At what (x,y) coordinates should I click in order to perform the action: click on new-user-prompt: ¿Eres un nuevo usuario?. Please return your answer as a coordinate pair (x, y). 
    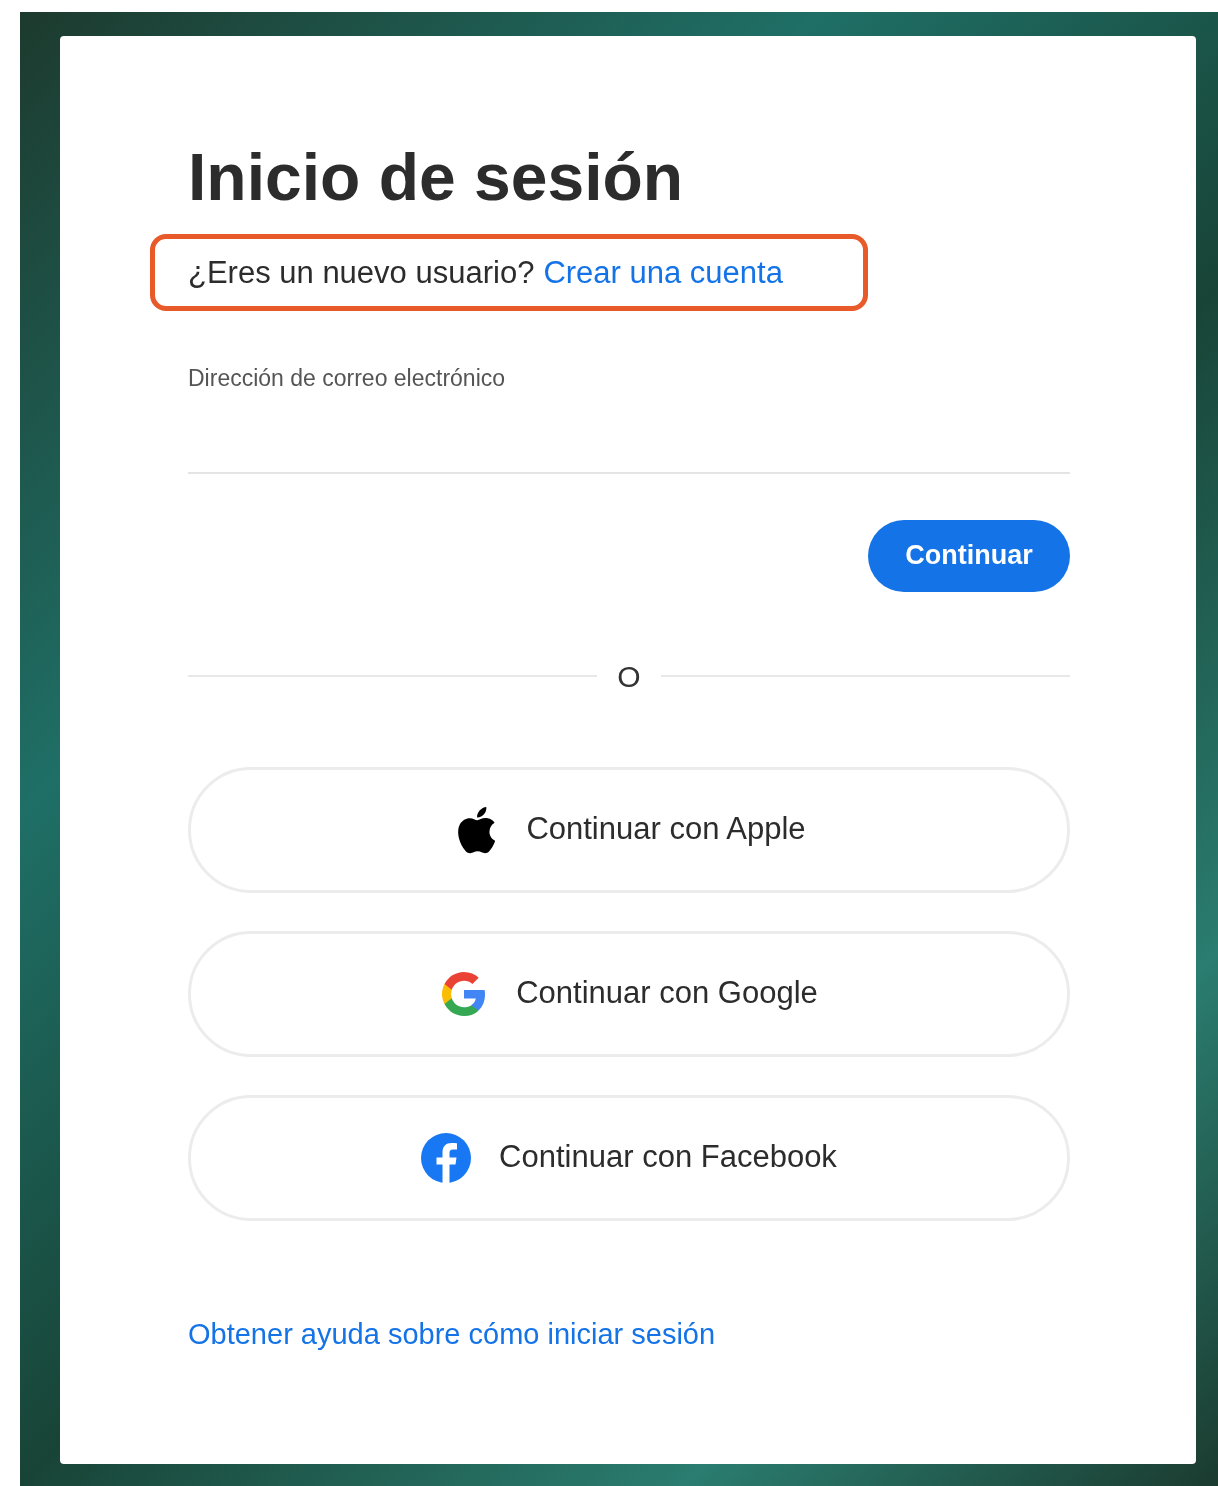
    Looking at the image, I should click on (361, 272).